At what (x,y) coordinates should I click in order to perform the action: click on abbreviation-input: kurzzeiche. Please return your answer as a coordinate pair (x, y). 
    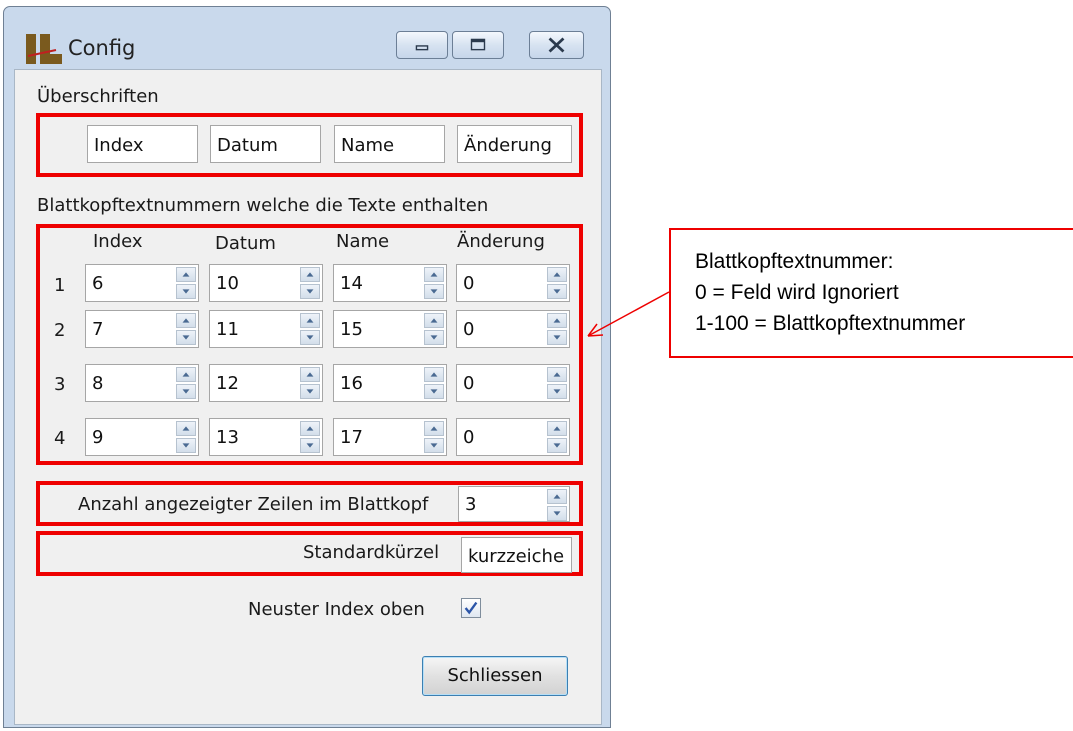
    Looking at the image, I should click on (516, 555).